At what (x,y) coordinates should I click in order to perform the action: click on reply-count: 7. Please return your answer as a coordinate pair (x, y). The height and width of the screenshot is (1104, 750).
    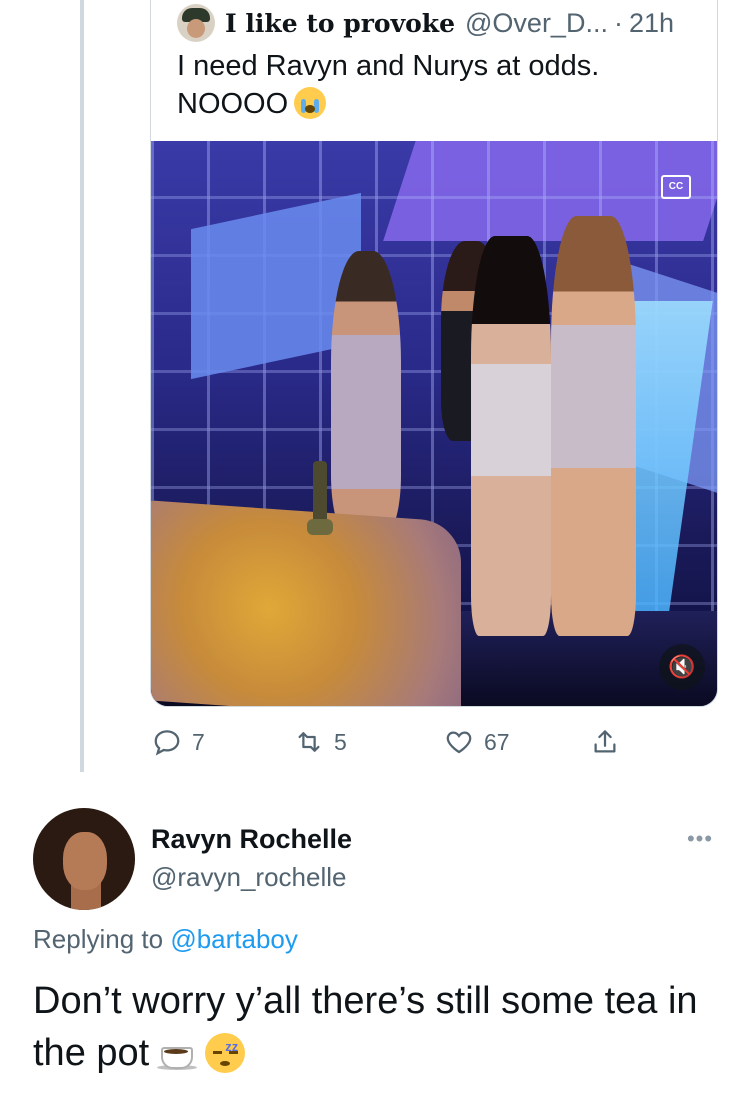
    Looking at the image, I should click on (198, 741).